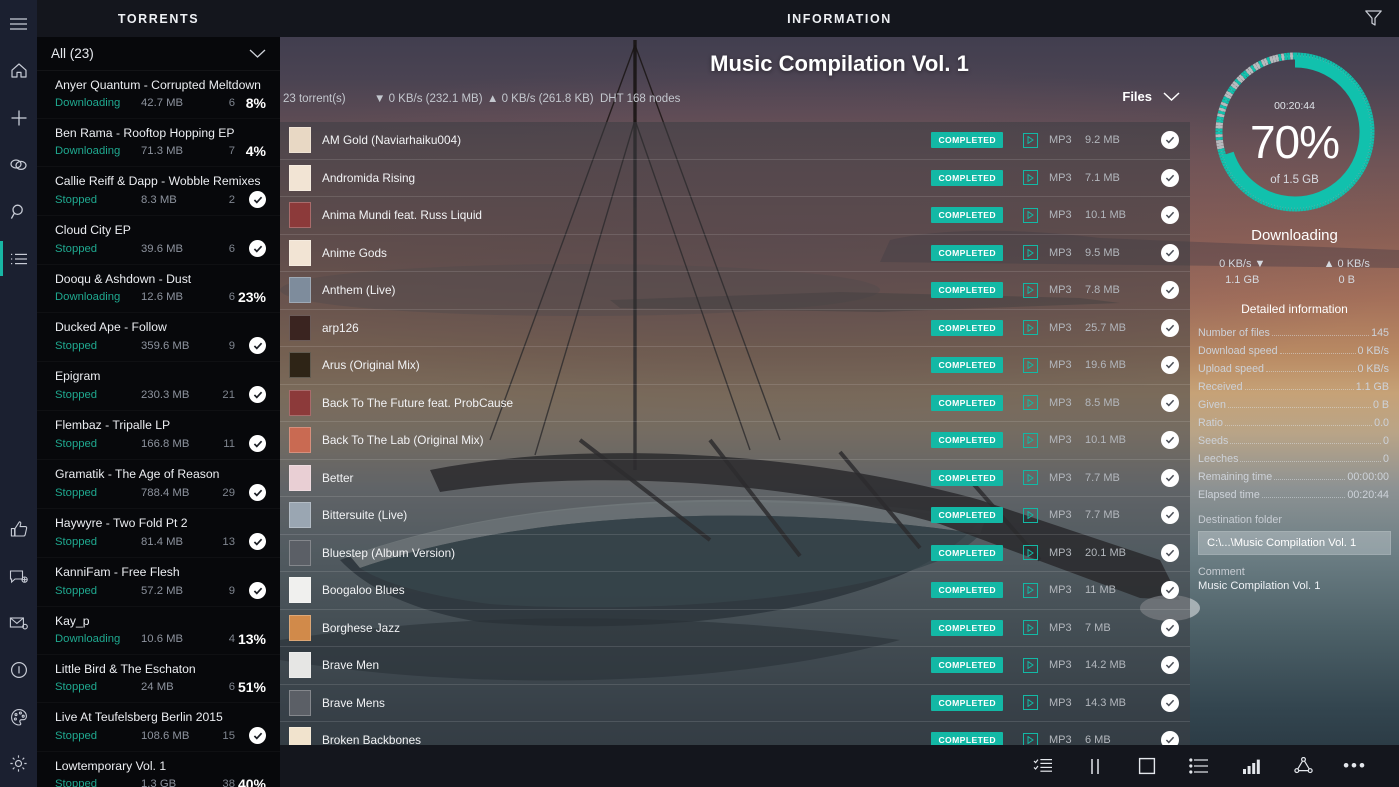 The image size is (1399, 787). What do you see at coordinates (1294, 272) in the screenshot?
I see `transfer-rates: 0 KB/s ▼ 1.1 GB ▲ 0 KB/s 0 B` at bounding box center [1294, 272].